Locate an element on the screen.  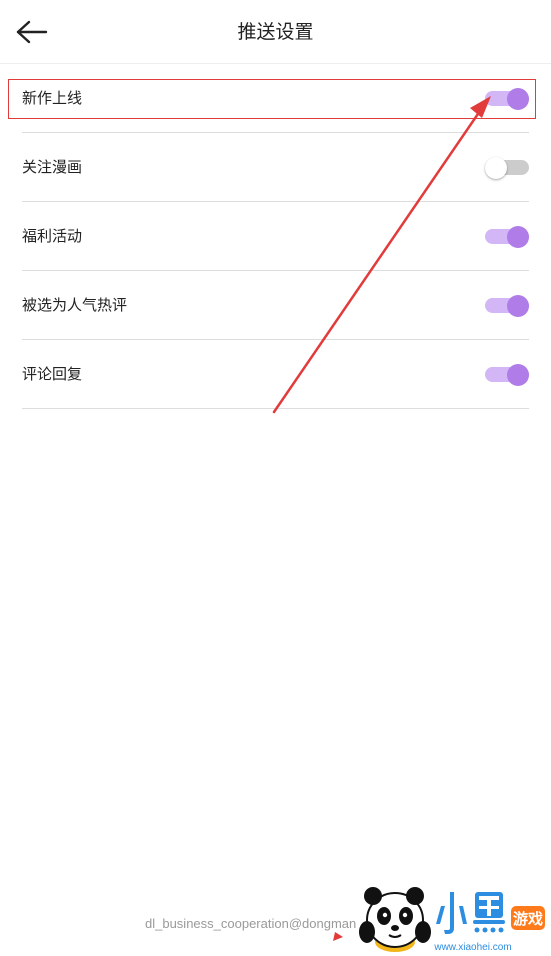
arrow-left-icon is located at coordinates (32, 32).